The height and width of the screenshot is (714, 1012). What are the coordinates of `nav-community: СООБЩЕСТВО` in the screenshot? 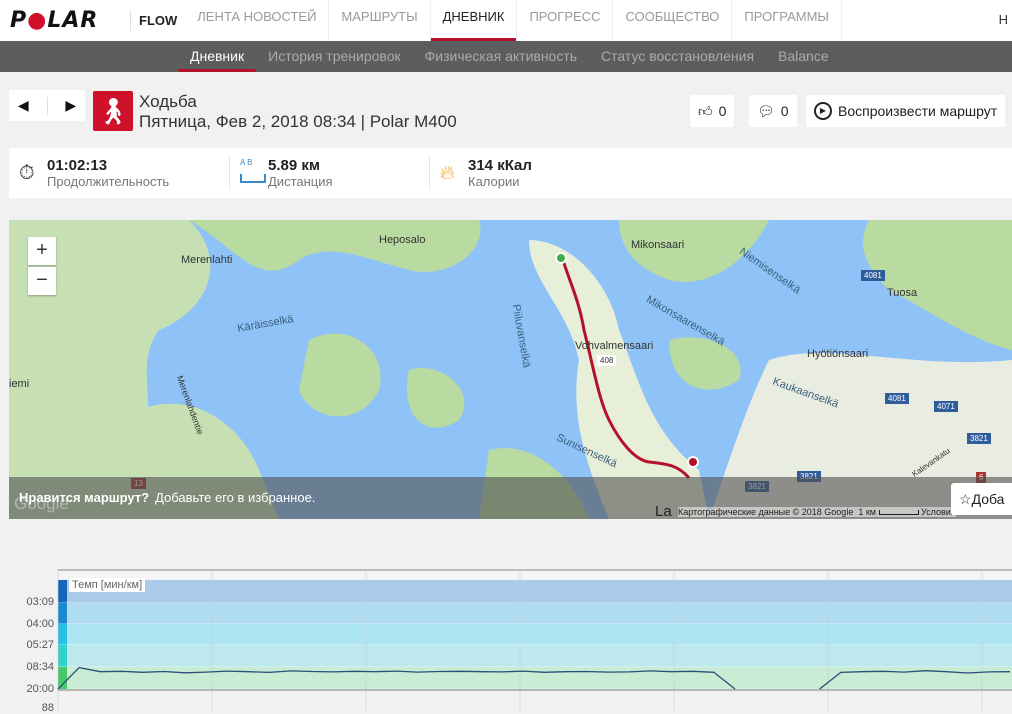 It's located at (673, 20).